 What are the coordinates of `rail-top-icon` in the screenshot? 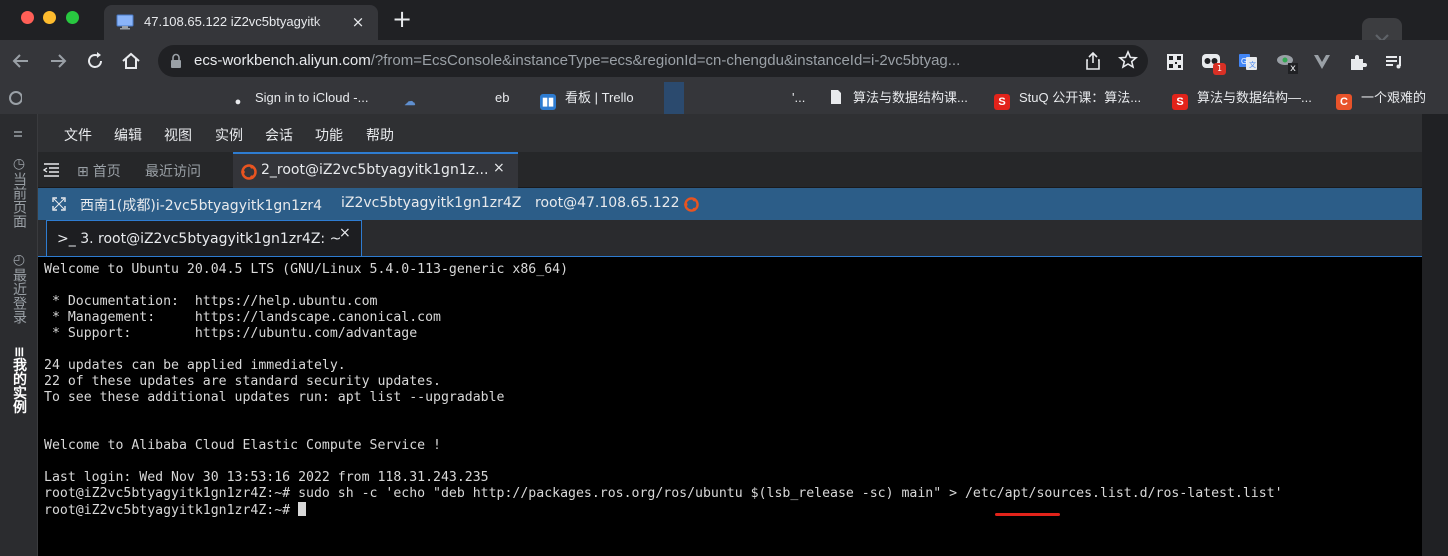 It's located at (18, 134).